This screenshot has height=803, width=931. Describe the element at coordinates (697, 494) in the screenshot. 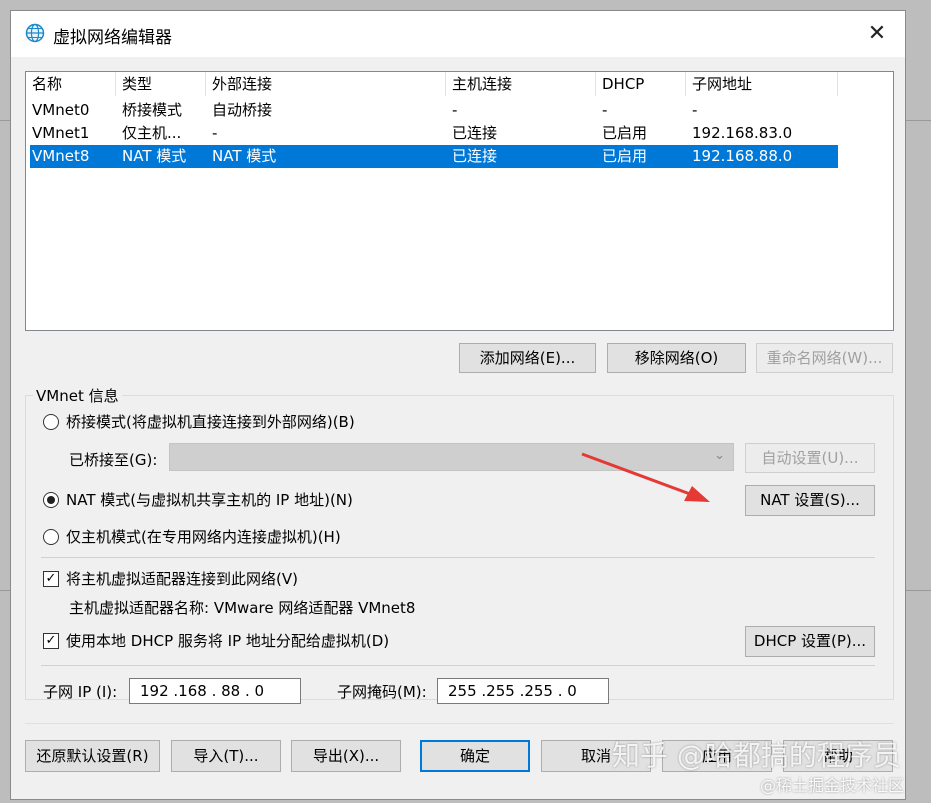

I see `annotation-arrowhead-icon` at that location.